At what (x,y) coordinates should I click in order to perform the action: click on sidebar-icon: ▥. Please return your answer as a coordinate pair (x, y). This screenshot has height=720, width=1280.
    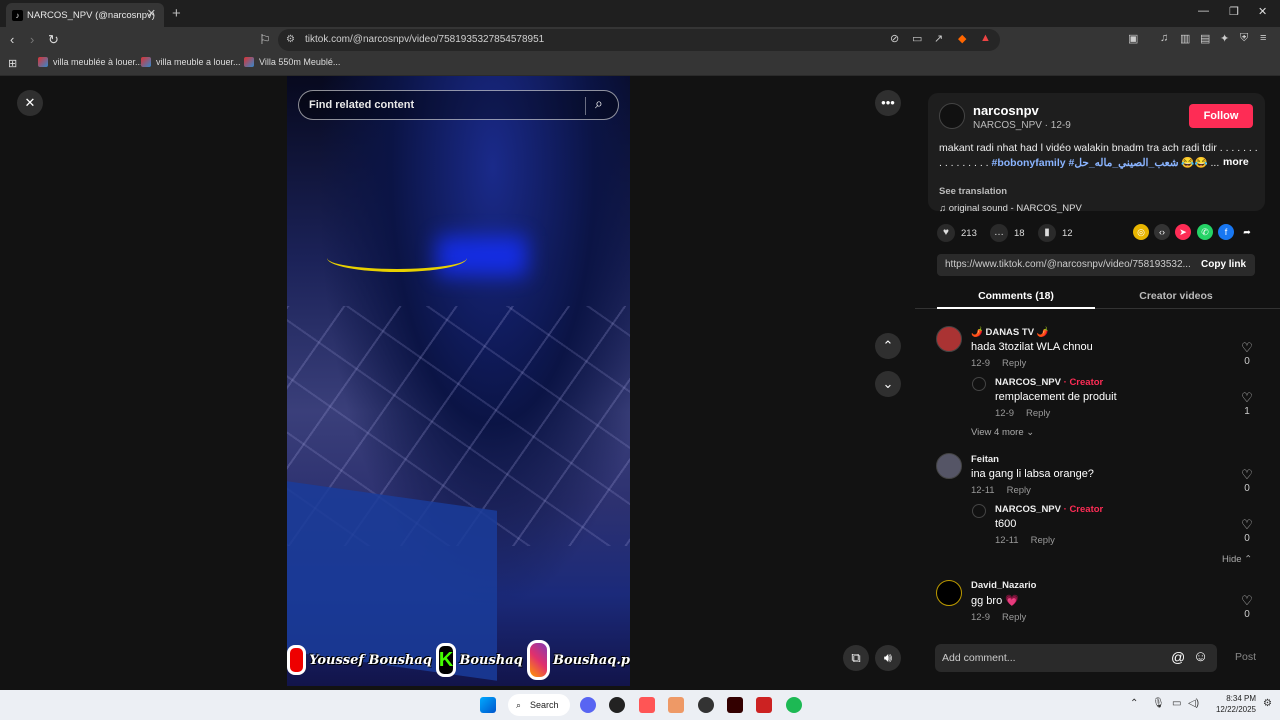
    Looking at the image, I should click on (1185, 38).